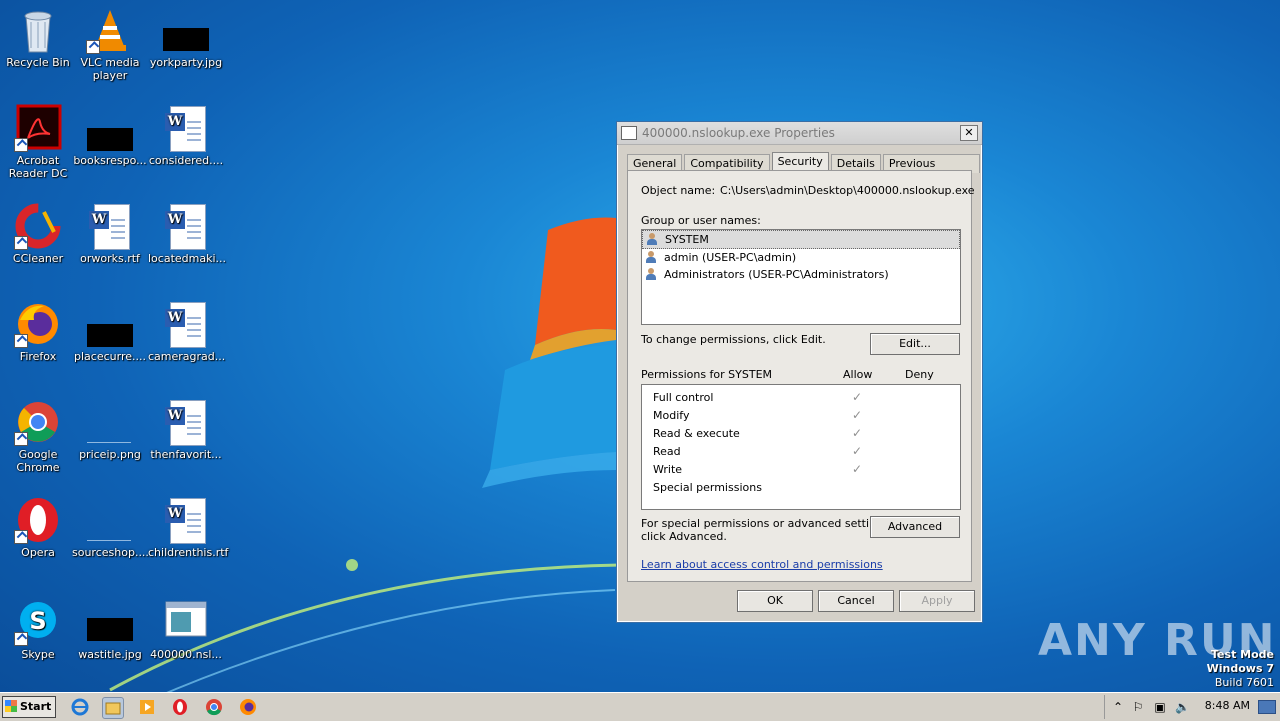 Image resolution: width=1280 pixels, height=721 pixels. What do you see at coordinates (671, 415) in the screenshot?
I see `permission-modify: Modify` at bounding box center [671, 415].